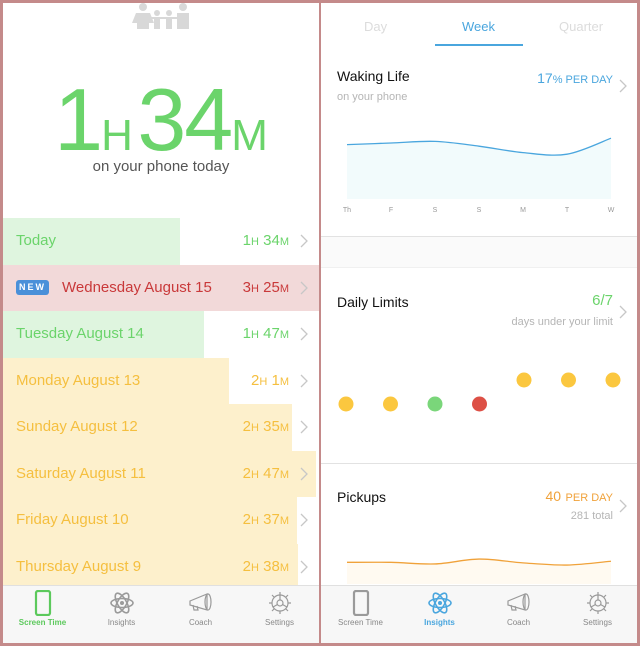 Image resolution: width=640 pixels, height=646 pixels. What do you see at coordinates (611, 210) in the screenshot?
I see `waking-life-x-label: W` at bounding box center [611, 210].